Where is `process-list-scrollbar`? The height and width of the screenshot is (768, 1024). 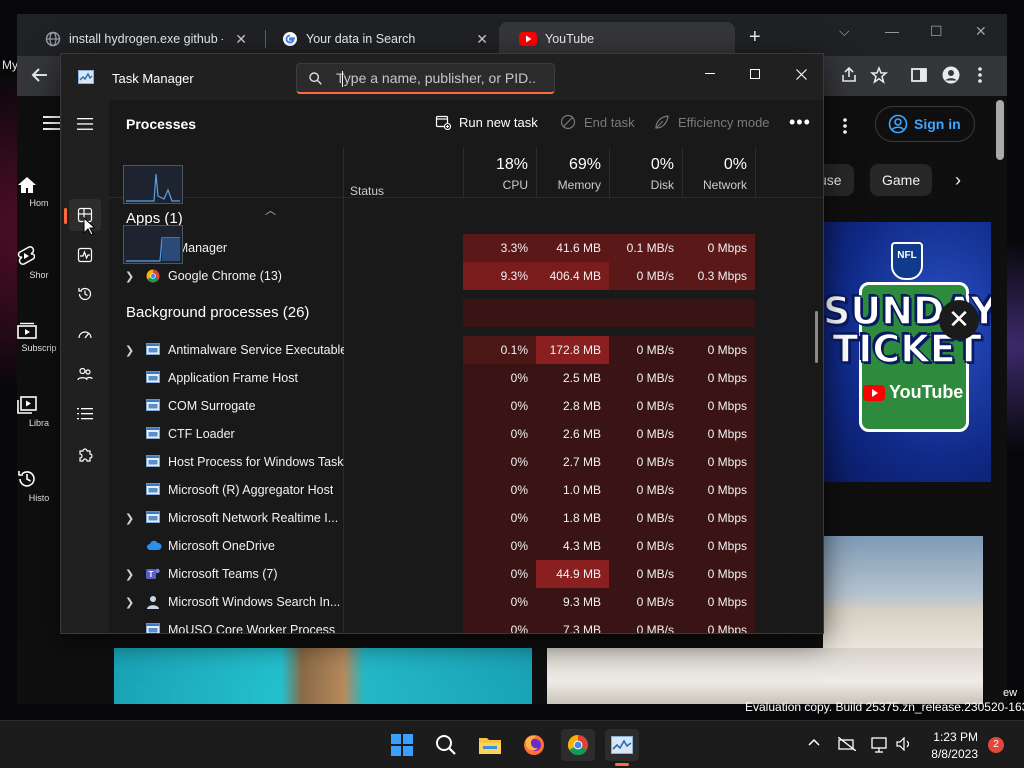 process-list-scrollbar is located at coordinates (816, 337).